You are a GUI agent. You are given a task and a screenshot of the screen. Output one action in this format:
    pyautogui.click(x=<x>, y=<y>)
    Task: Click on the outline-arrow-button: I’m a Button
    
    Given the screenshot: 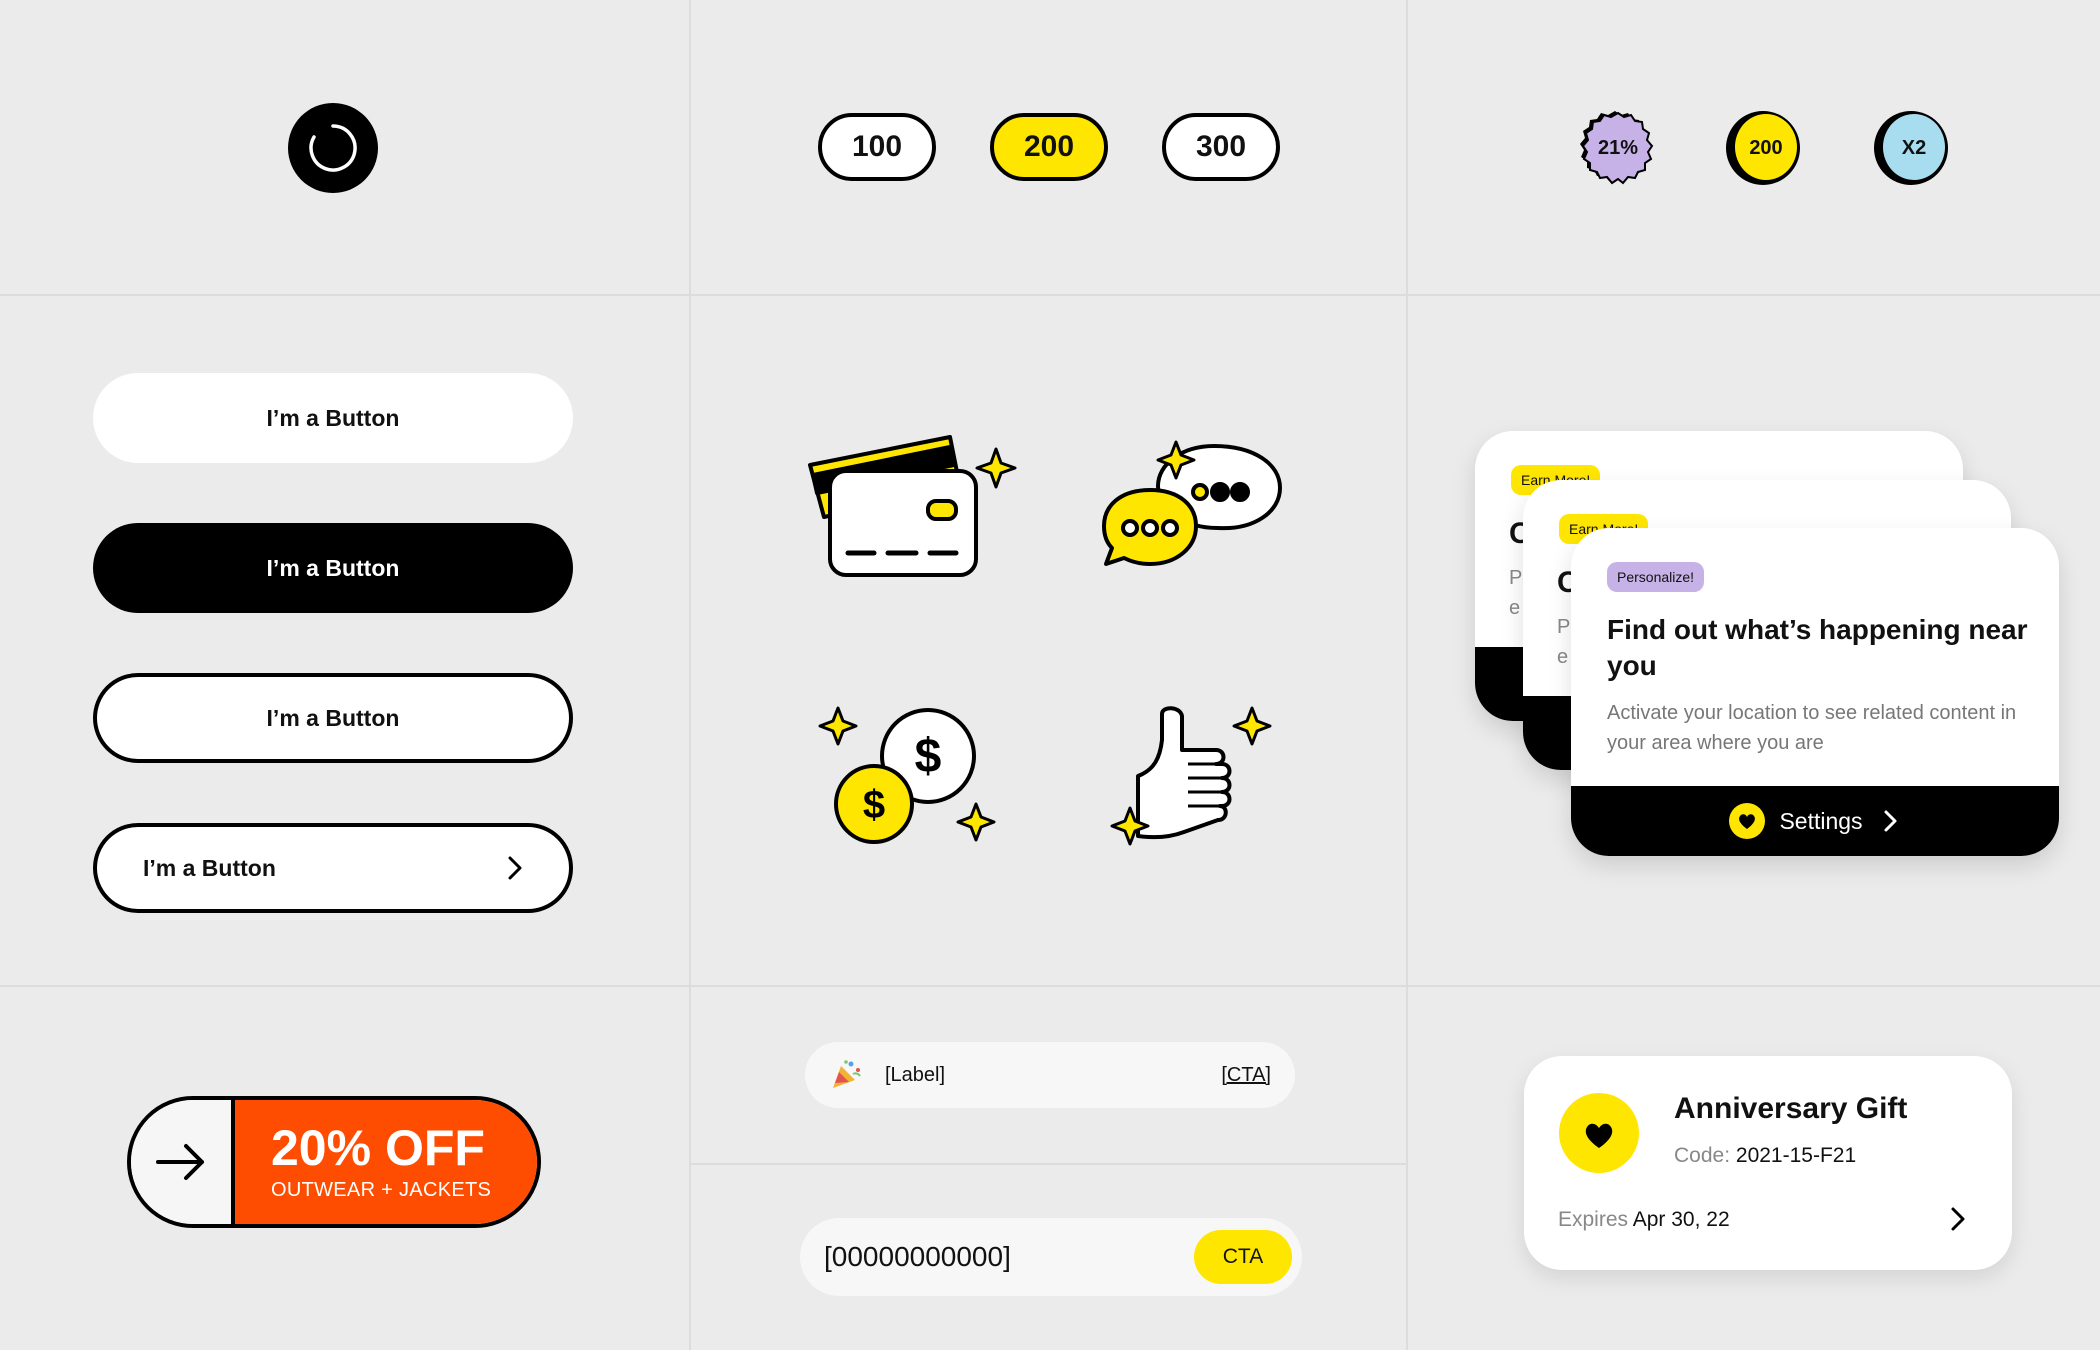 What is the action you would take?
    pyautogui.click(x=333, y=868)
    